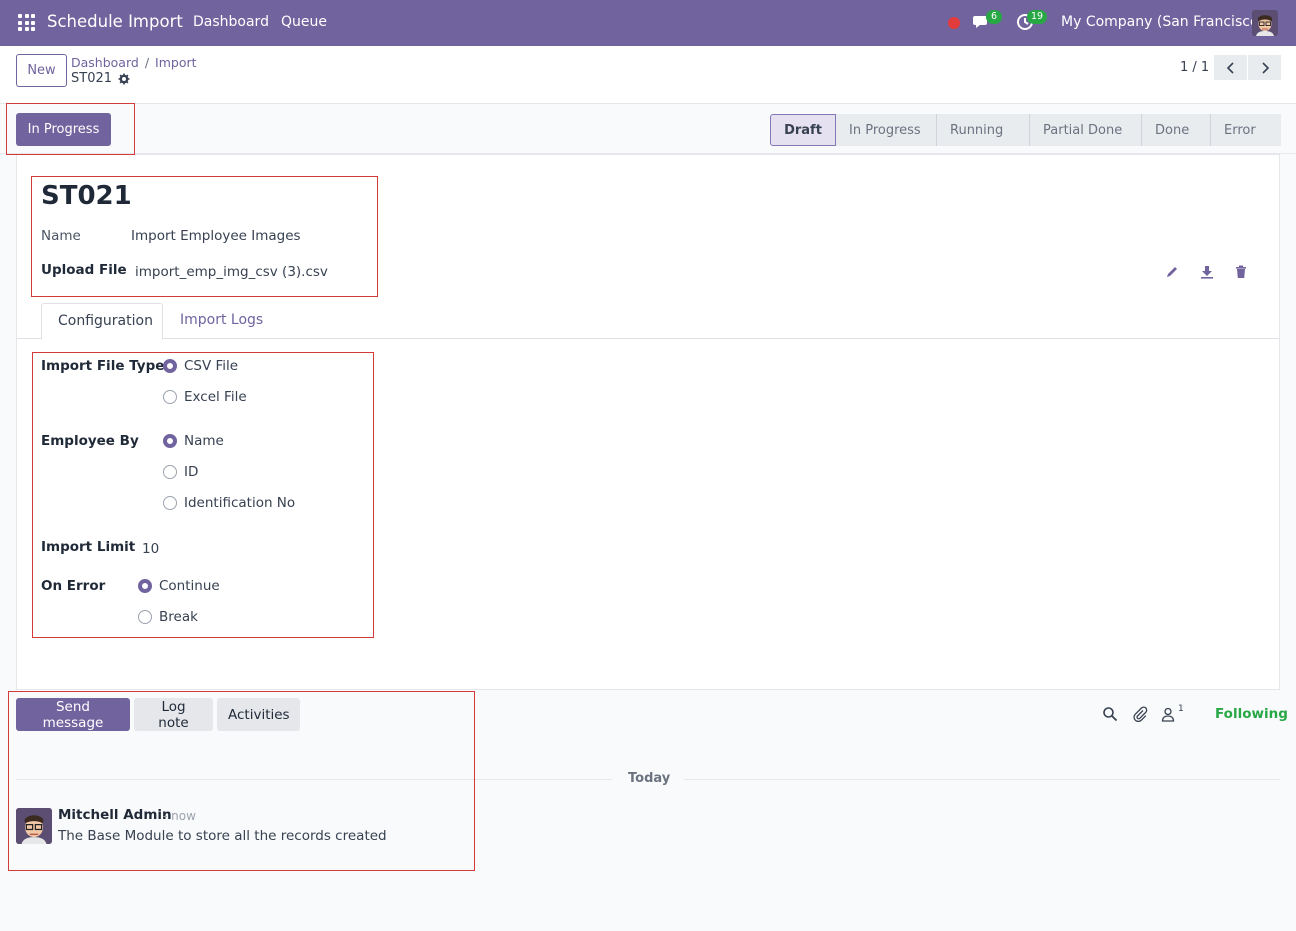  I want to click on followers-icon, so click(1168, 714).